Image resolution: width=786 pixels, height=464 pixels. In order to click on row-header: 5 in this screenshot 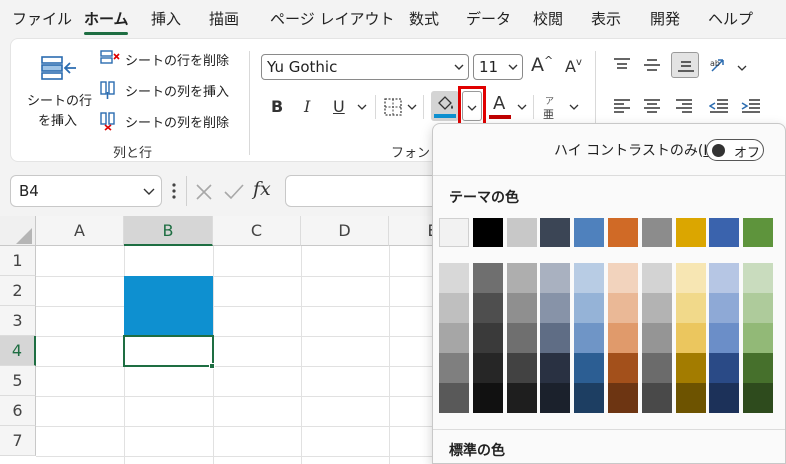, I will do `click(18, 381)`.